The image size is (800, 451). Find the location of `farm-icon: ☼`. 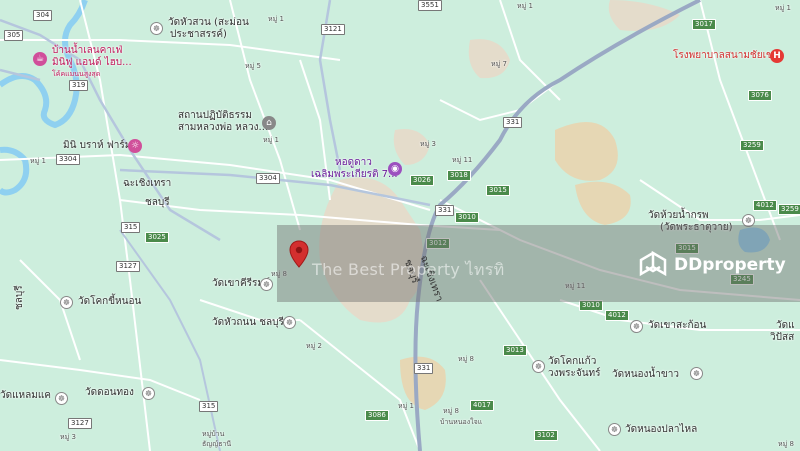

farm-icon: ☼ is located at coordinates (135, 146).